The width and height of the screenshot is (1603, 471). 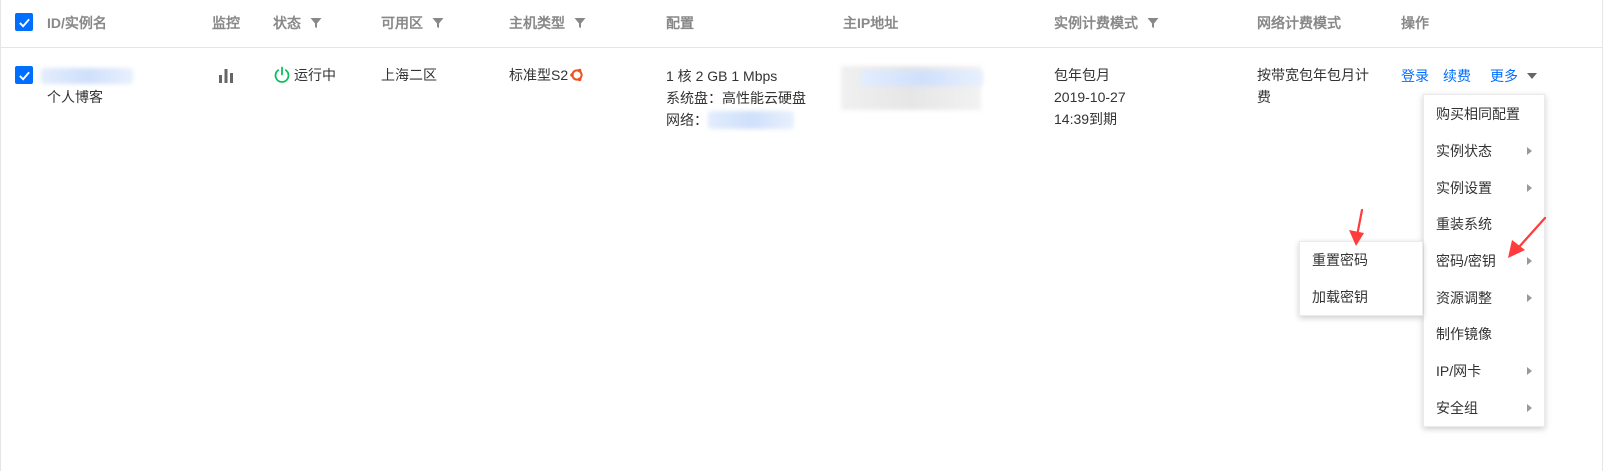 I want to click on menu-item-instance-status: 实例状态, so click(x=1484, y=151).